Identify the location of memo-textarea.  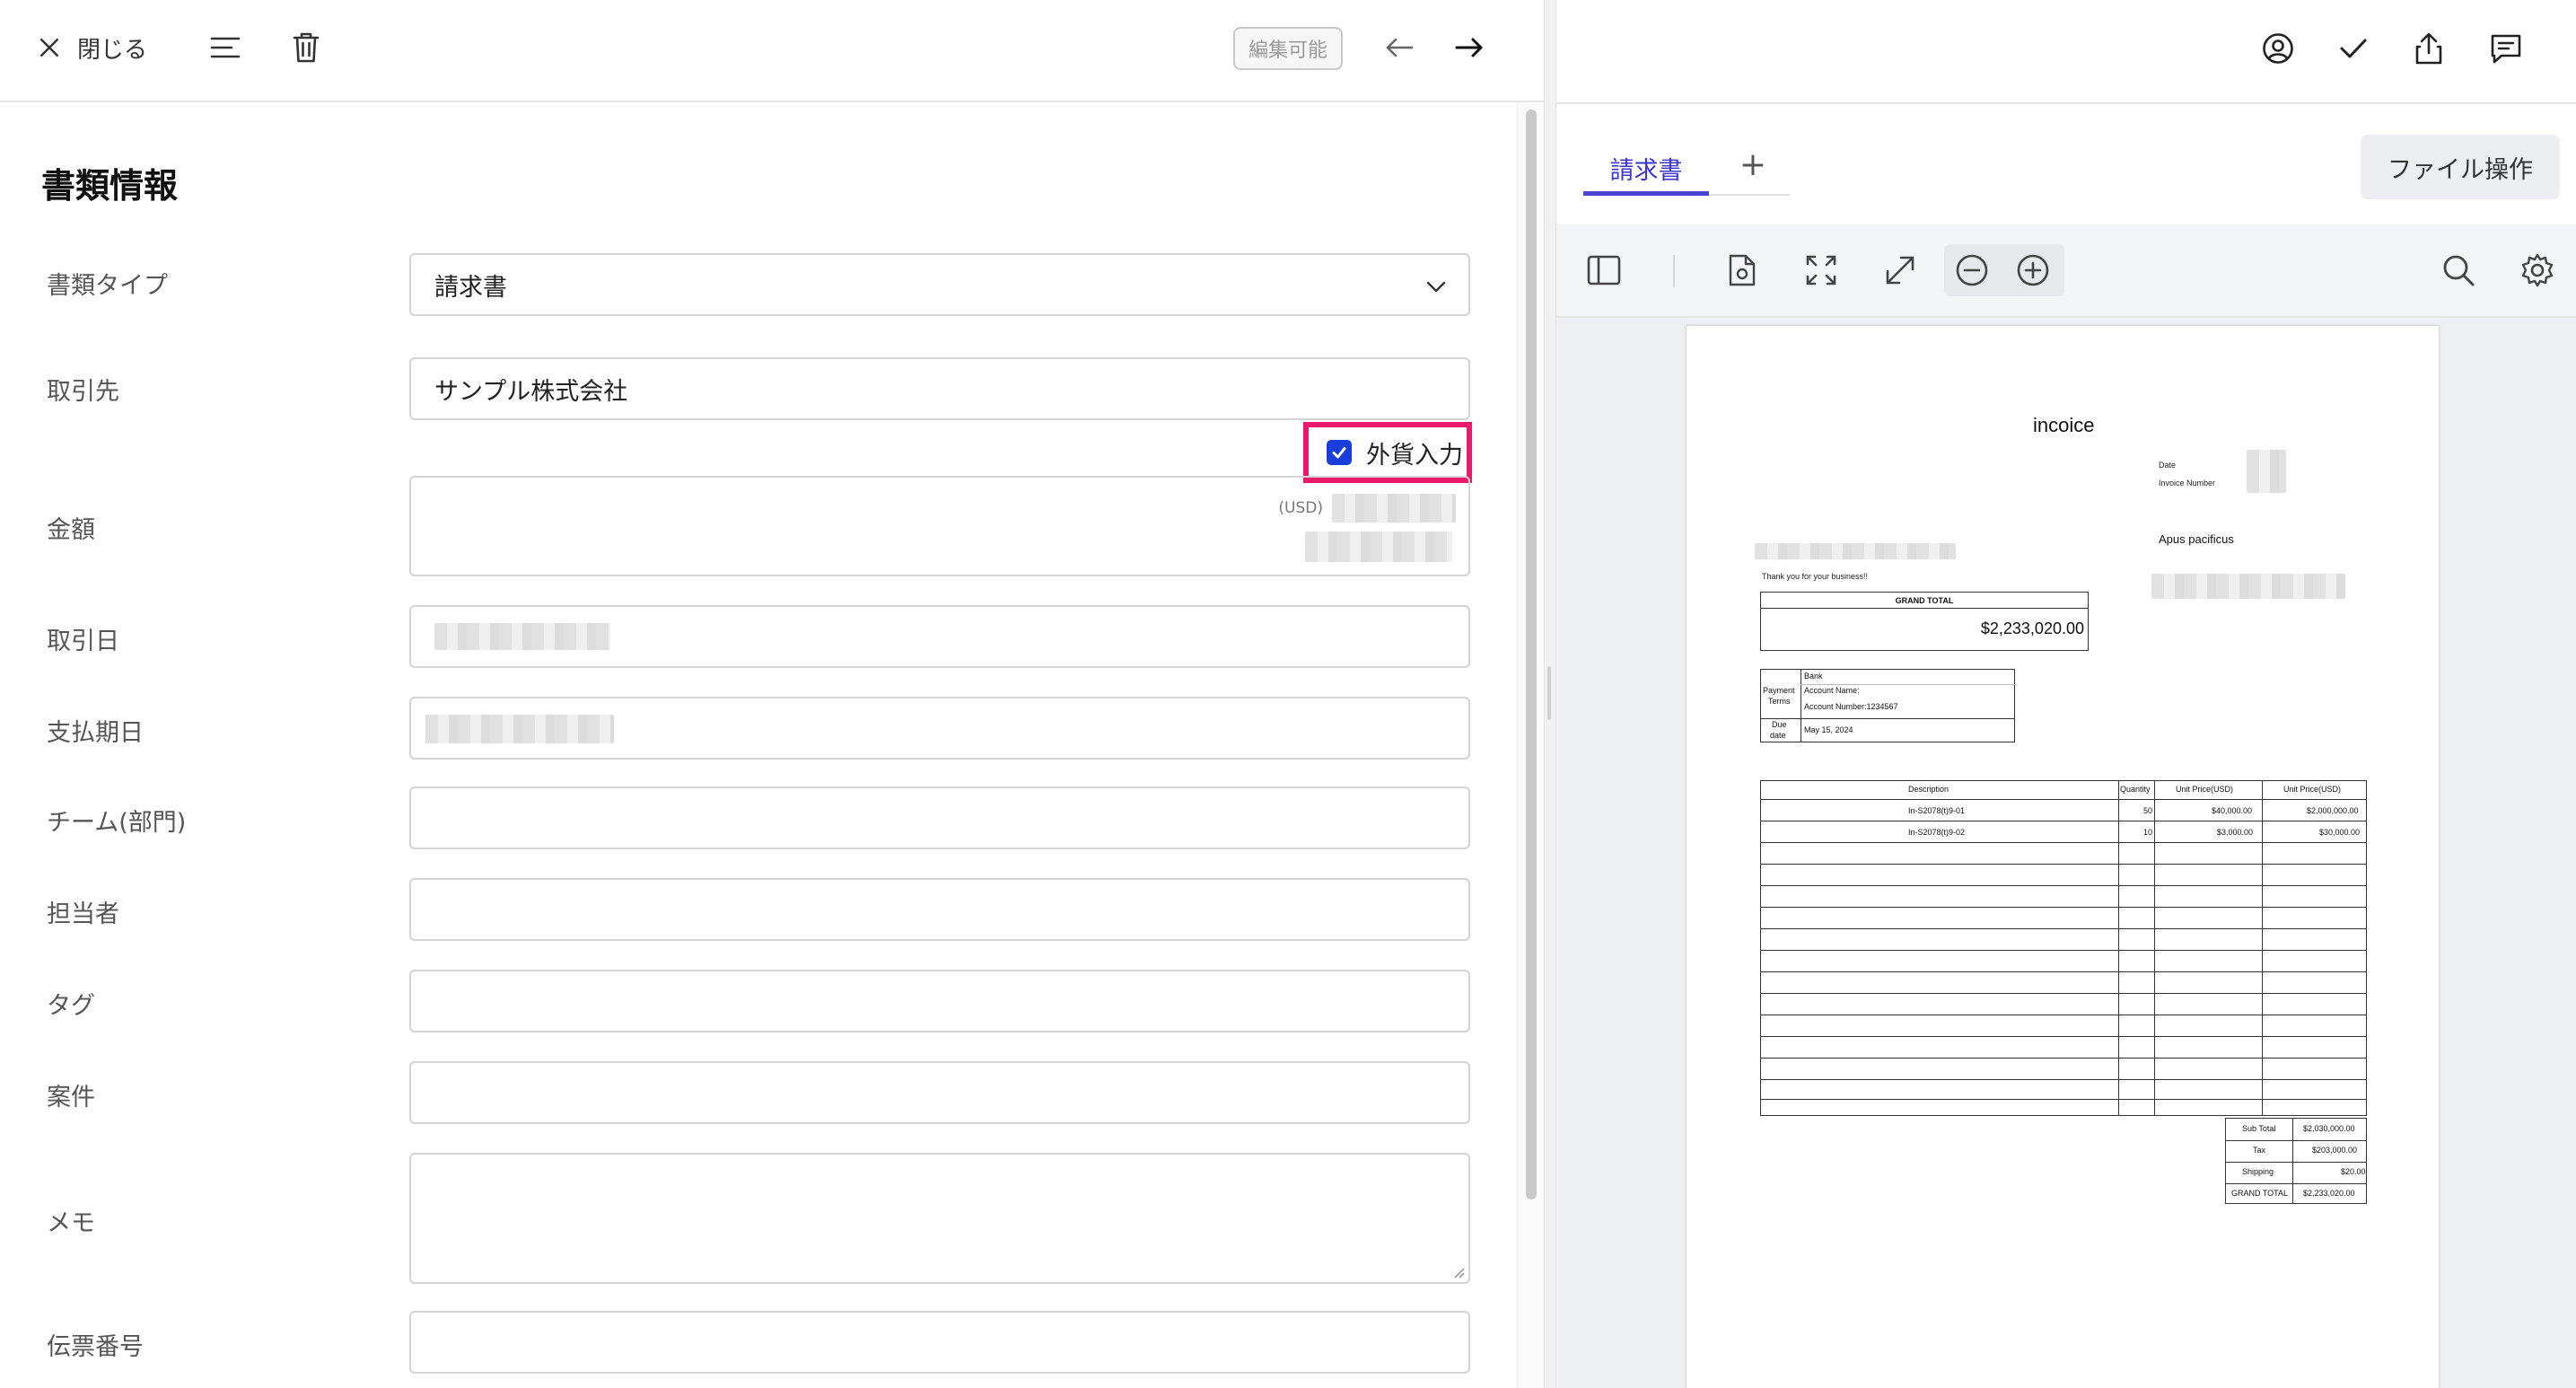
(939, 1219).